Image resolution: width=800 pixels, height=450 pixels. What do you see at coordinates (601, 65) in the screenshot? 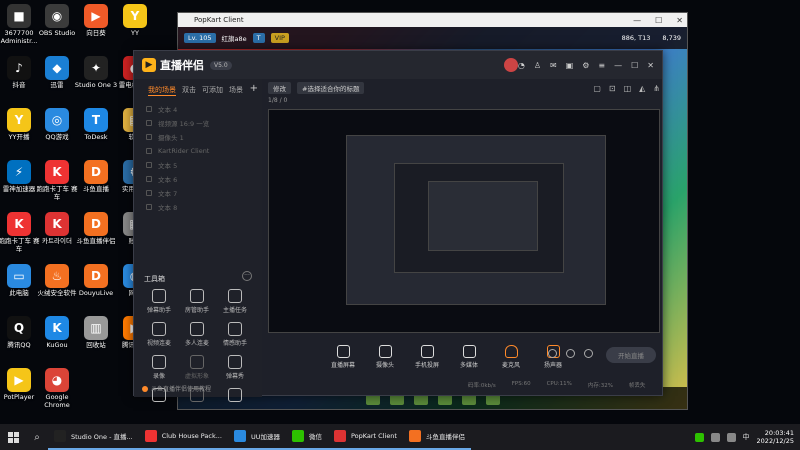
I see `menu-icon: ≡` at bounding box center [601, 65].